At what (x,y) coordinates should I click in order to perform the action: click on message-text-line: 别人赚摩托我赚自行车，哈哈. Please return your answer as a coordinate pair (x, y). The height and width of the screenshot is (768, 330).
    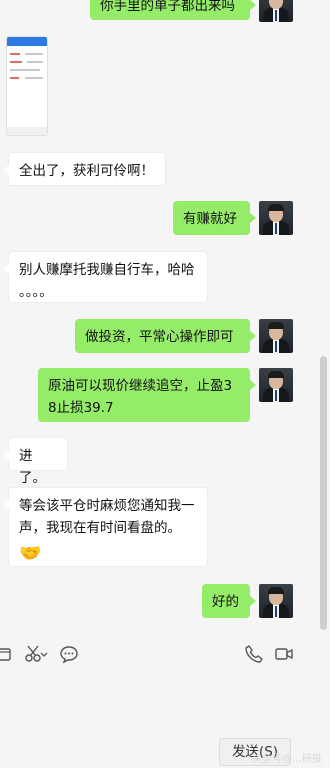
    Looking at the image, I should click on (107, 270).